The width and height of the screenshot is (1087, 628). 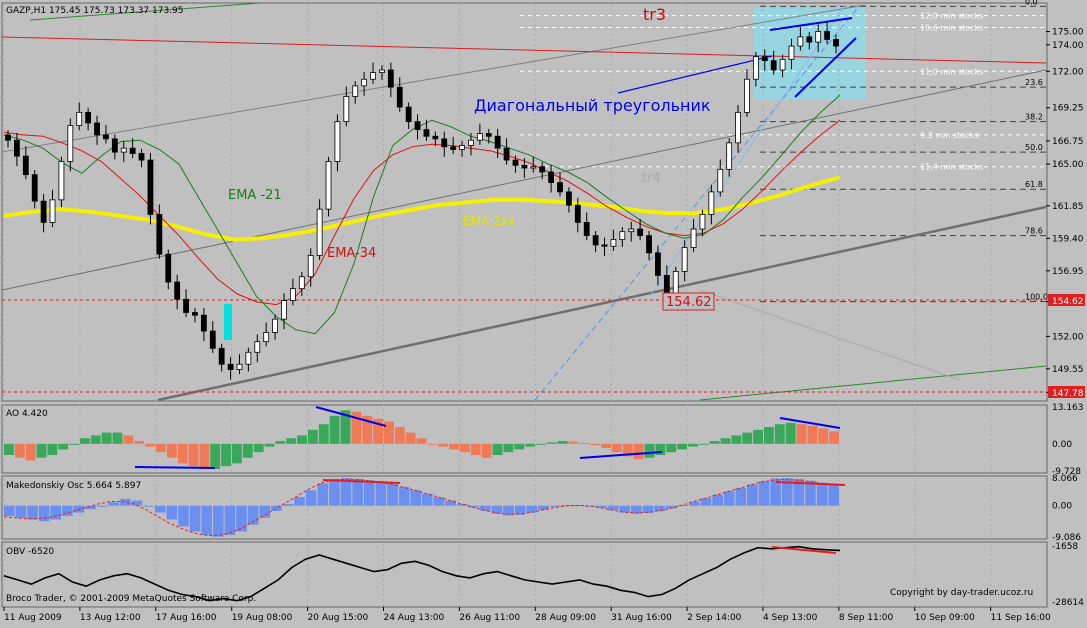 What do you see at coordinates (592, 105) in the screenshot?
I see `pattern-label: Диагональный треугольник` at bounding box center [592, 105].